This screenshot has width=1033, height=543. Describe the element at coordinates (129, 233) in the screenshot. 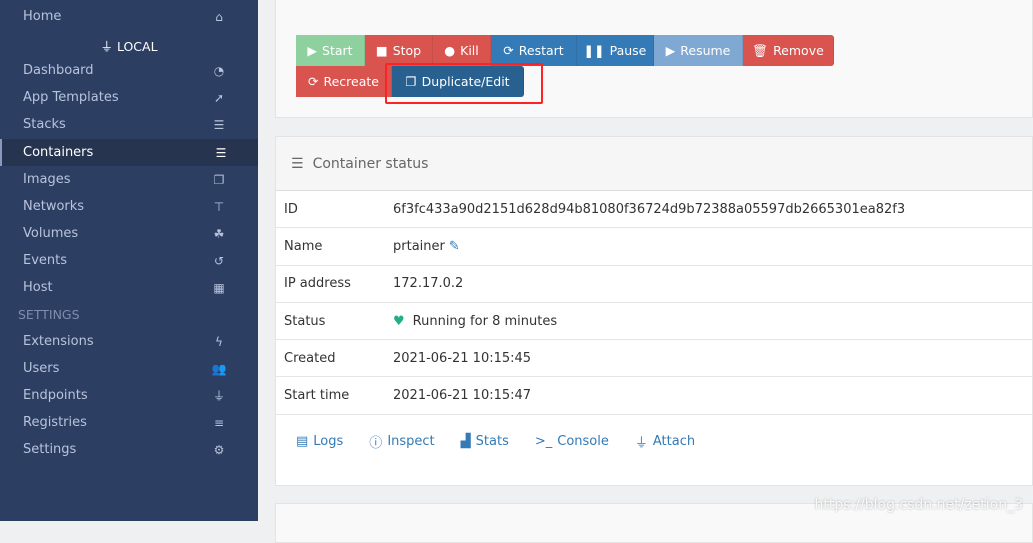

I see `sidebar-item-volumes: Volumes ☘` at that location.